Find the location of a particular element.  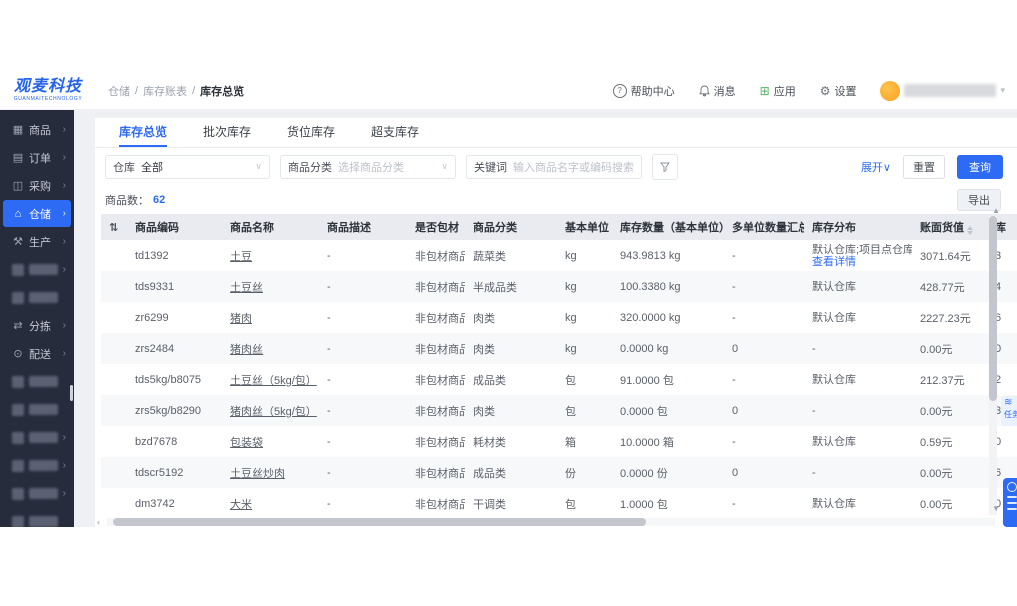

messages-button: 消息 is located at coordinates (717, 91).